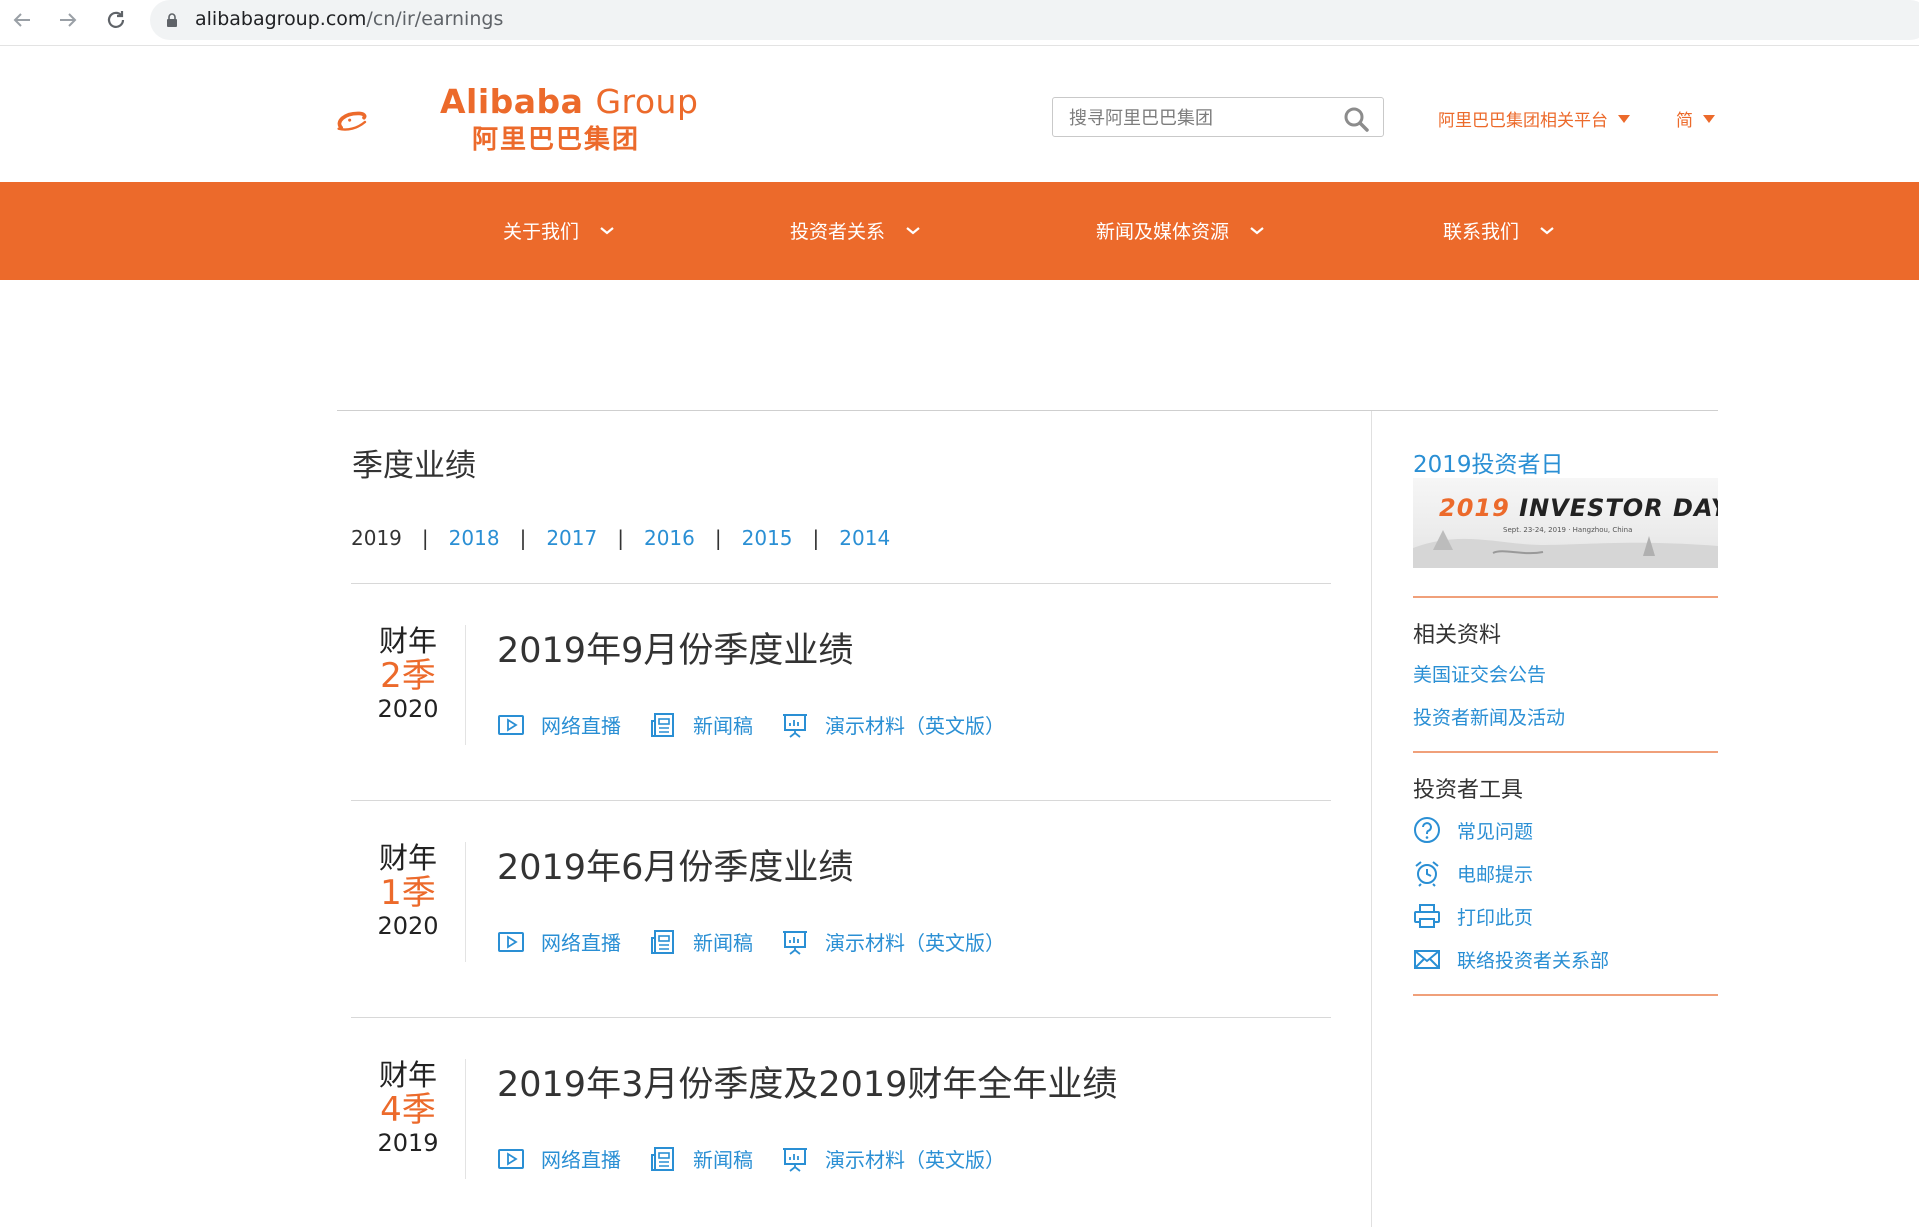 Image resolution: width=1919 pixels, height=1227 pixels. What do you see at coordinates (172, 20) in the screenshot?
I see `lock-icon` at bounding box center [172, 20].